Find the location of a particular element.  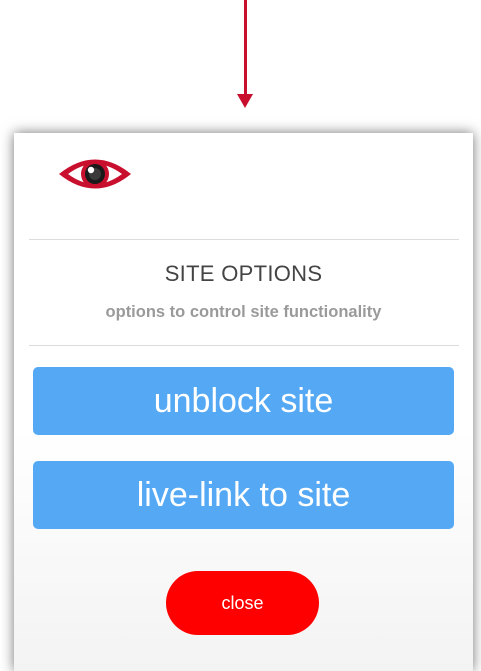

down-arrow-icon is located at coordinates (245, 101).